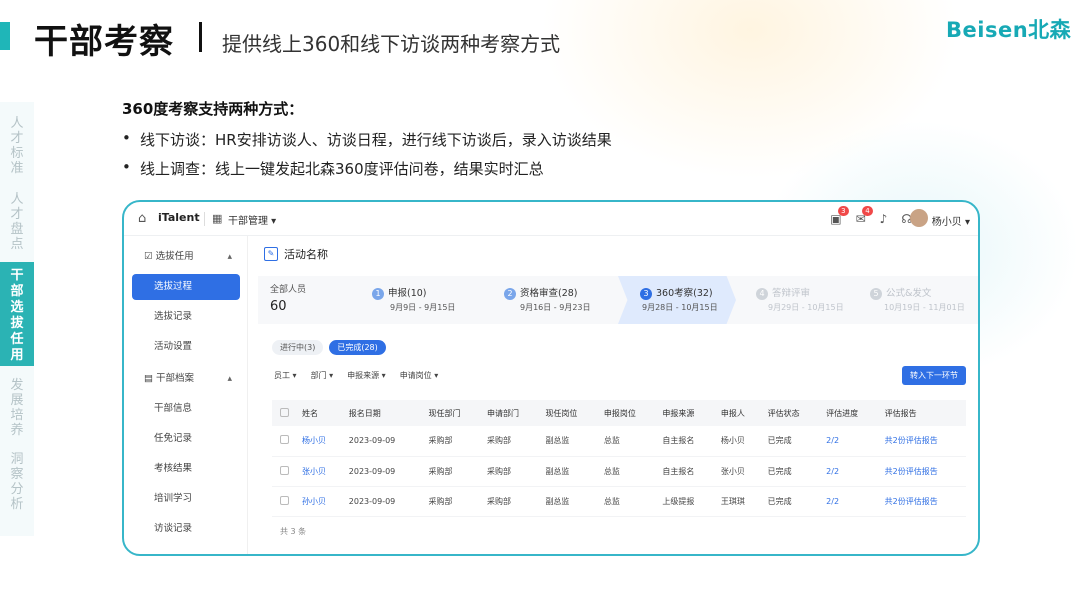 The image size is (1080, 608). I want to click on task-icon: ▣ 3, so click(839, 216).